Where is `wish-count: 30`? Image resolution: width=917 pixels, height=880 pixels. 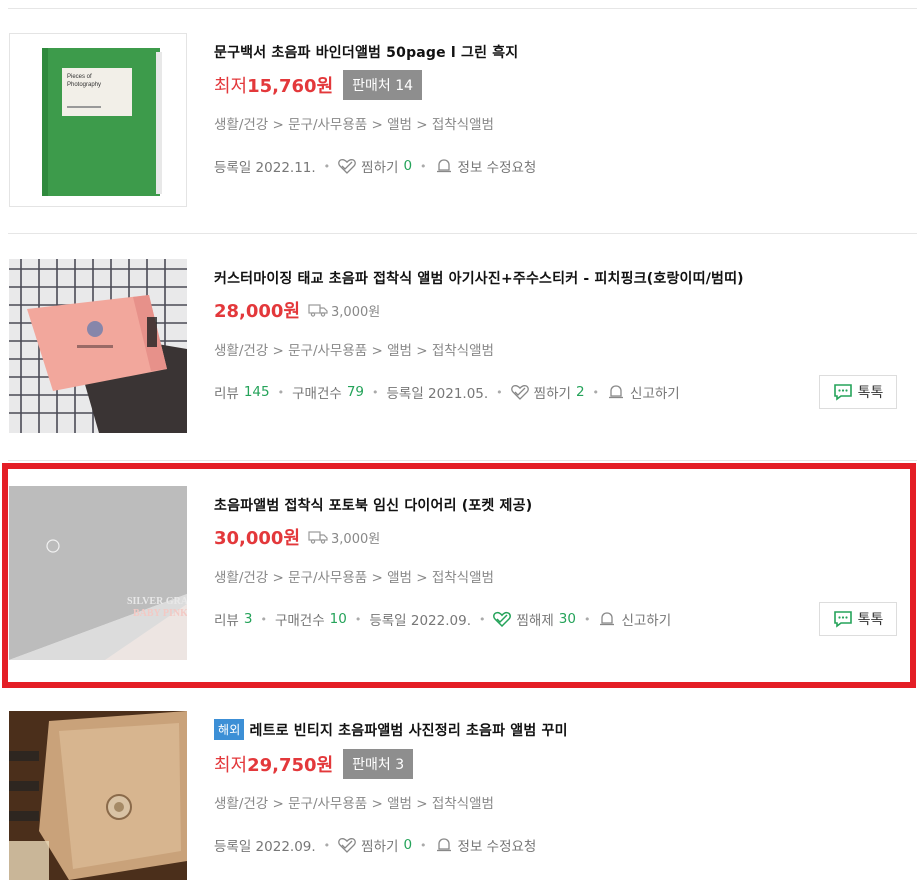 wish-count: 30 is located at coordinates (567, 619).